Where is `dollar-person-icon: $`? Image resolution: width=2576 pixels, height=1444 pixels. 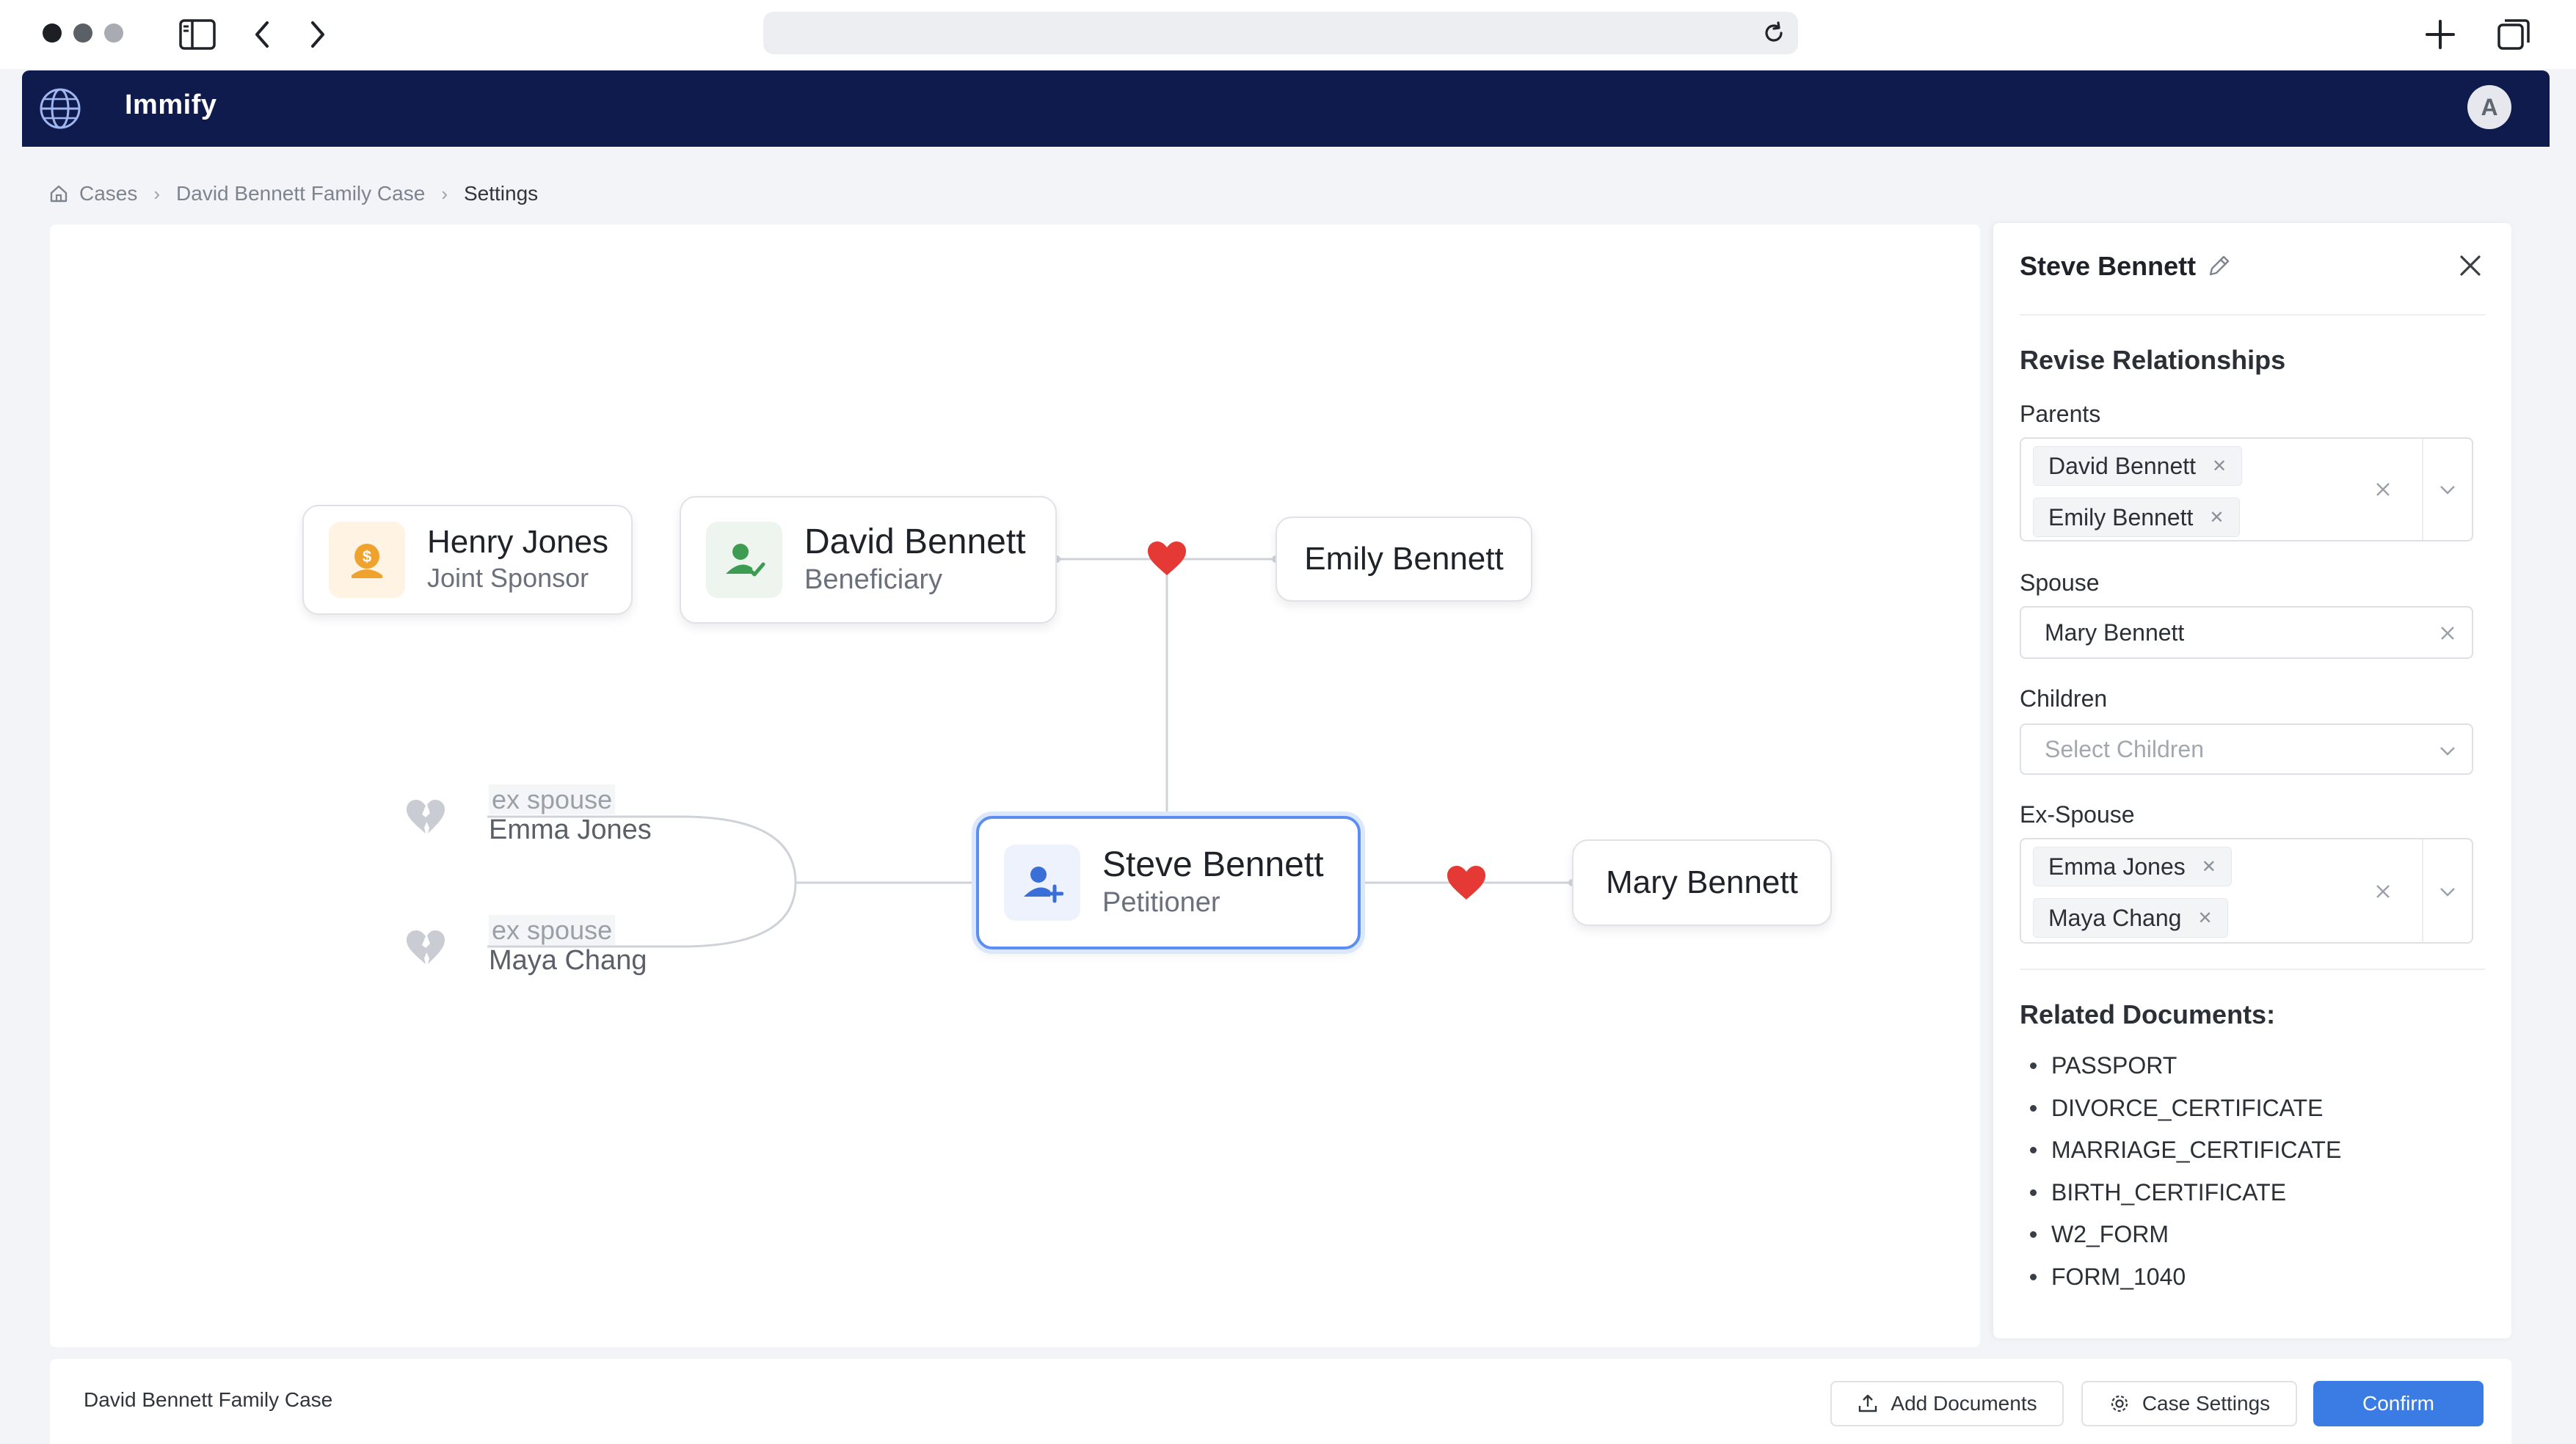
dollar-person-icon: $ is located at coordinates (367, 560).